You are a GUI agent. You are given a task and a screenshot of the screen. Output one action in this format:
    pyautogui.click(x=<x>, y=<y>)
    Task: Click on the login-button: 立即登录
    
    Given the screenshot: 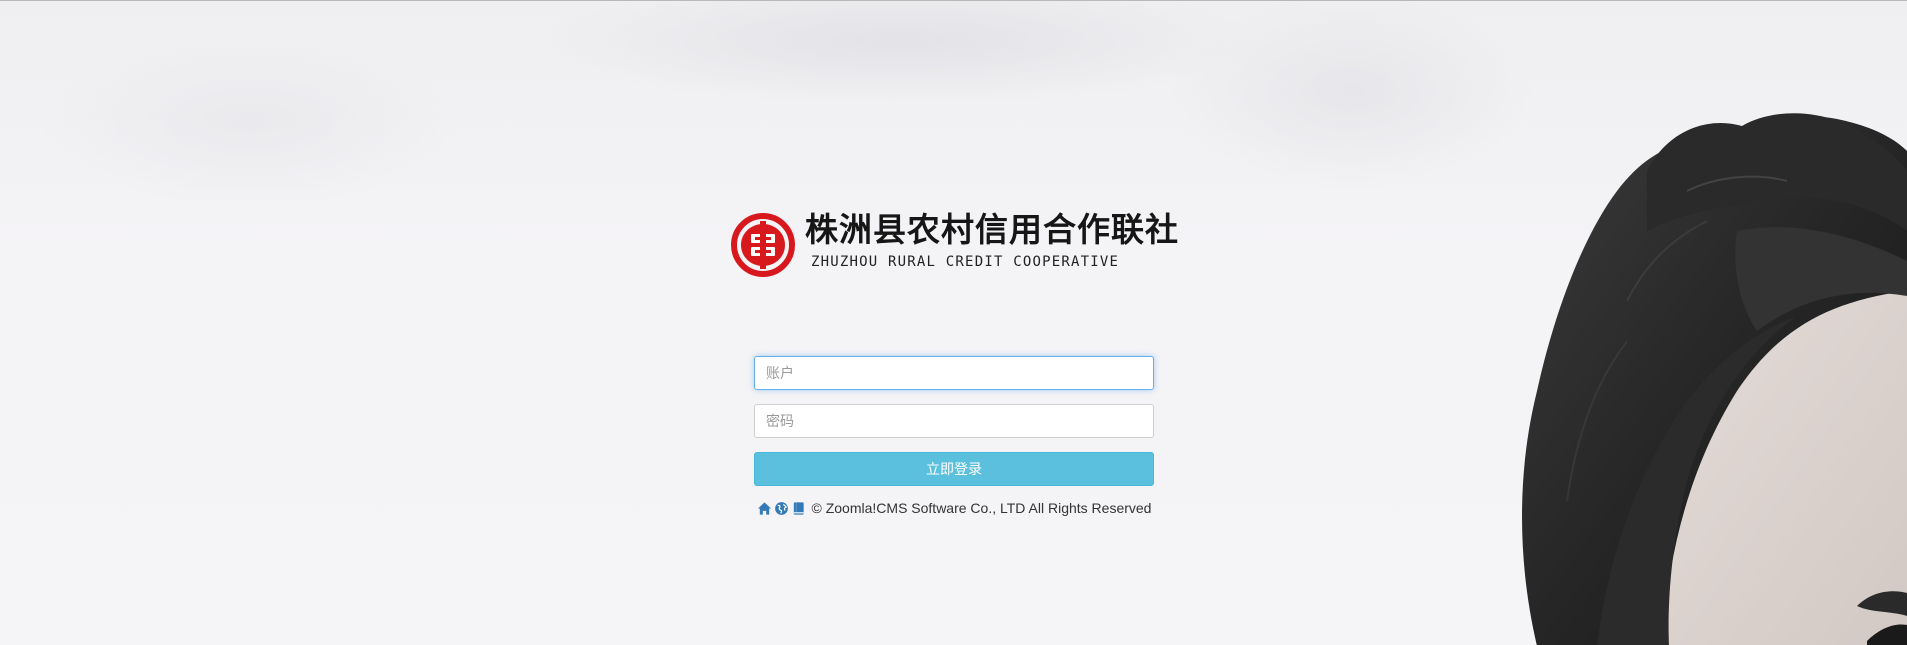 What is the action you would take?
    pyautogui.click(x=954, y=469)
    